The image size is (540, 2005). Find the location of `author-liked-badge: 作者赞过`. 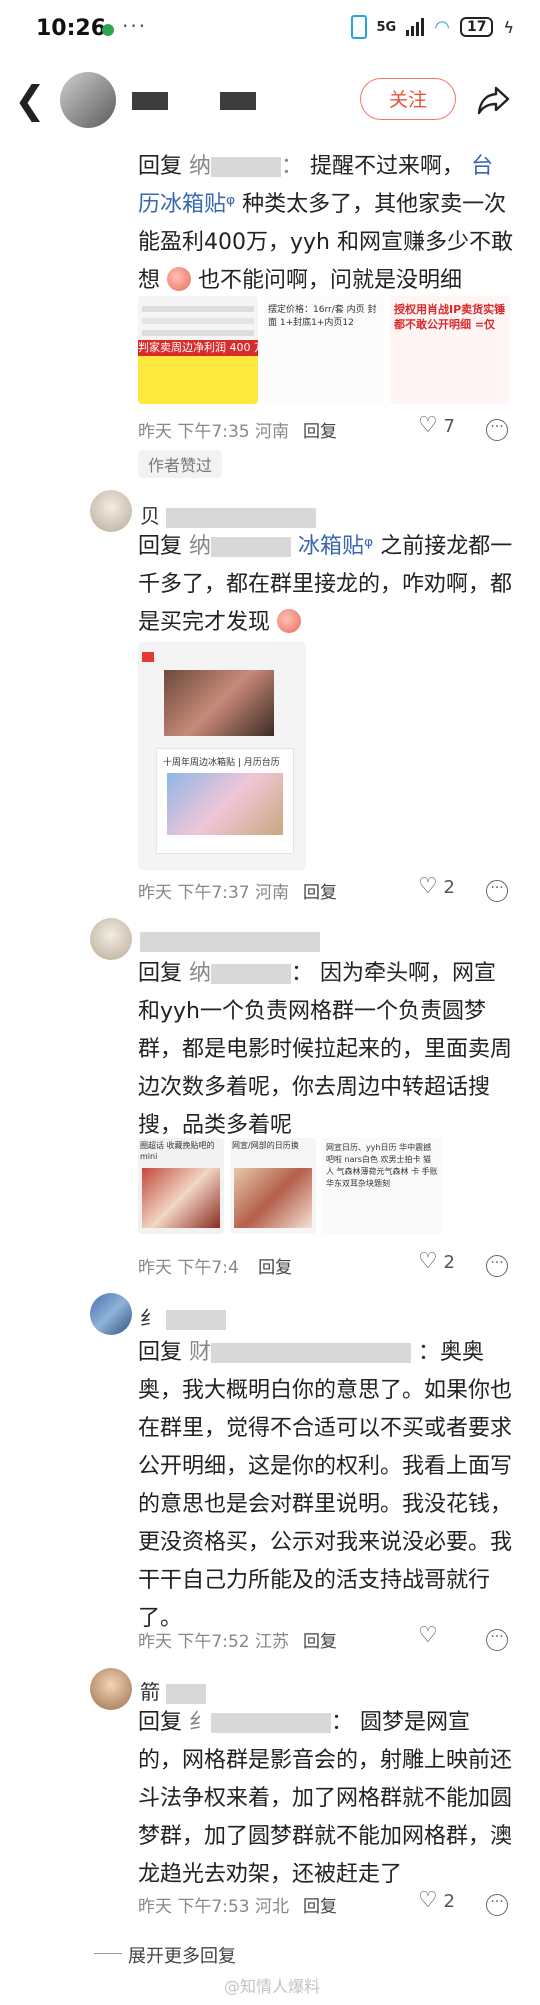

author-liked-badge: 作者赞过 is located at coordinates (180, 464).